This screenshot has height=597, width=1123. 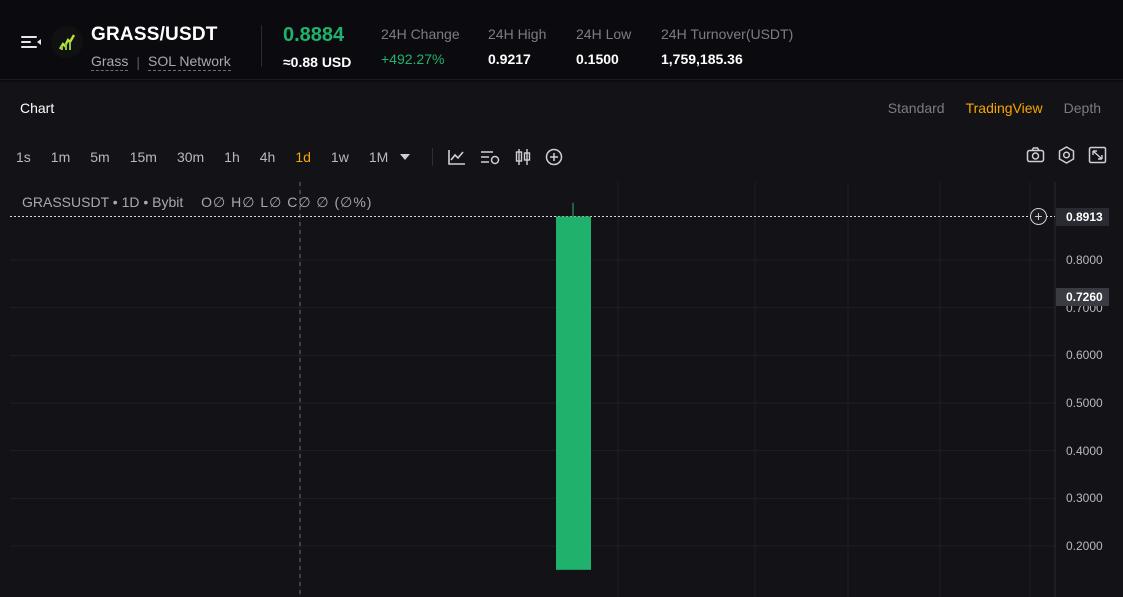 I want to click on stat-label: 24H Change, so click(x=420, y=34).